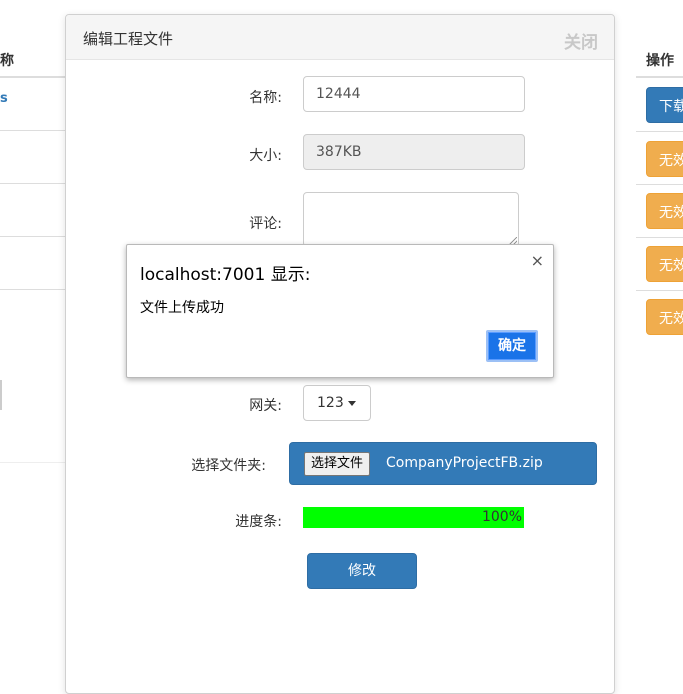 This screenshot has width=683, height=694. I want to click on choose-file-button: 选择文件, so click(337, 464).